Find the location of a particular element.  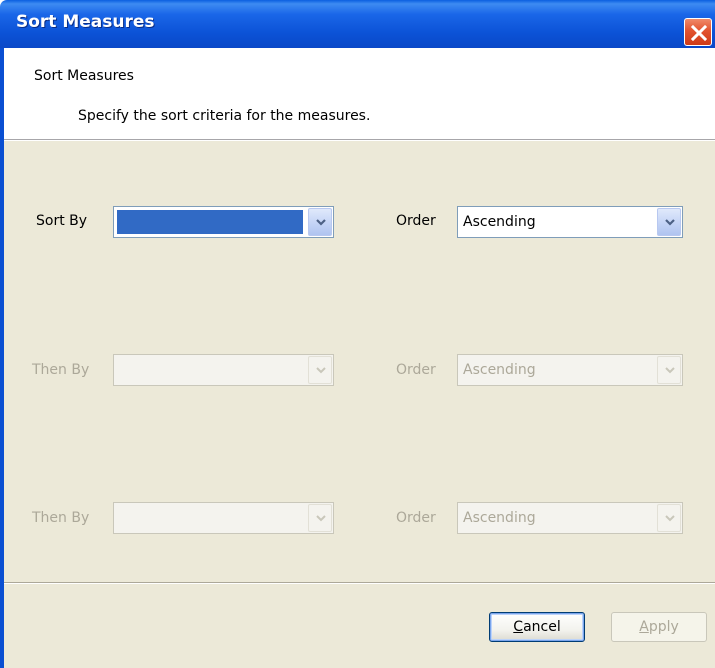

sort-by-dropdown-button is located at coordinates (320, 222).